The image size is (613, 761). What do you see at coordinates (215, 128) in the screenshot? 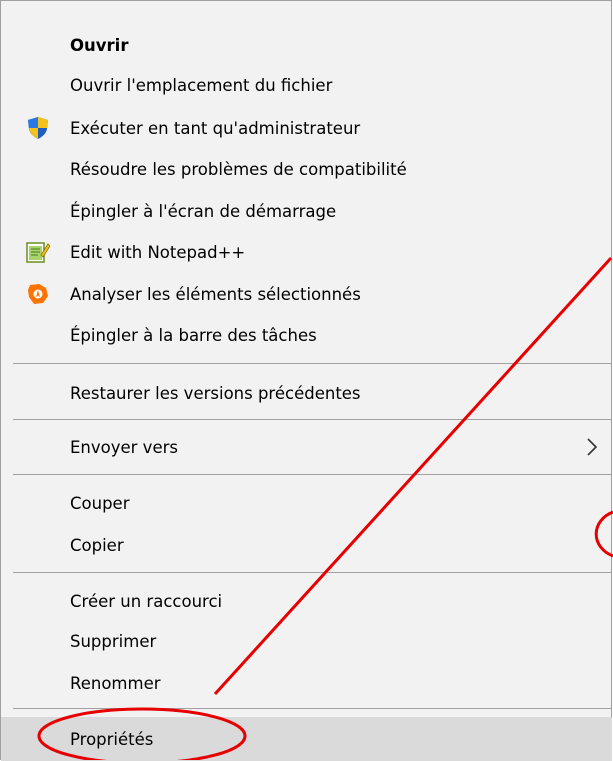
I see `menu-item-label: Exécuter en tant qu'administrateur` at bounding box center [215, 128].